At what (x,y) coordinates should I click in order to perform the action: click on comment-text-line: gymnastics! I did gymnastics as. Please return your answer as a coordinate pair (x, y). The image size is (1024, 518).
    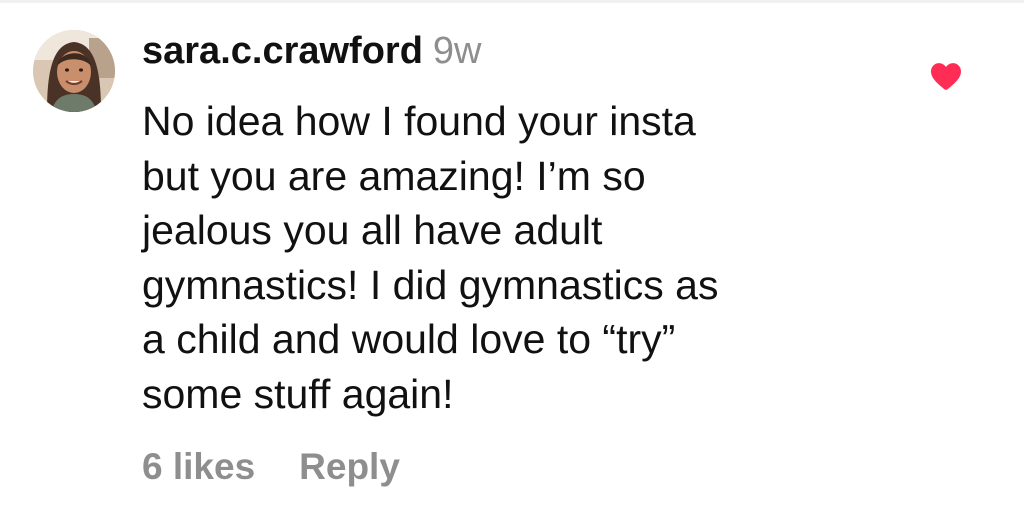
    Looking at the image, I should click on (430, 284).